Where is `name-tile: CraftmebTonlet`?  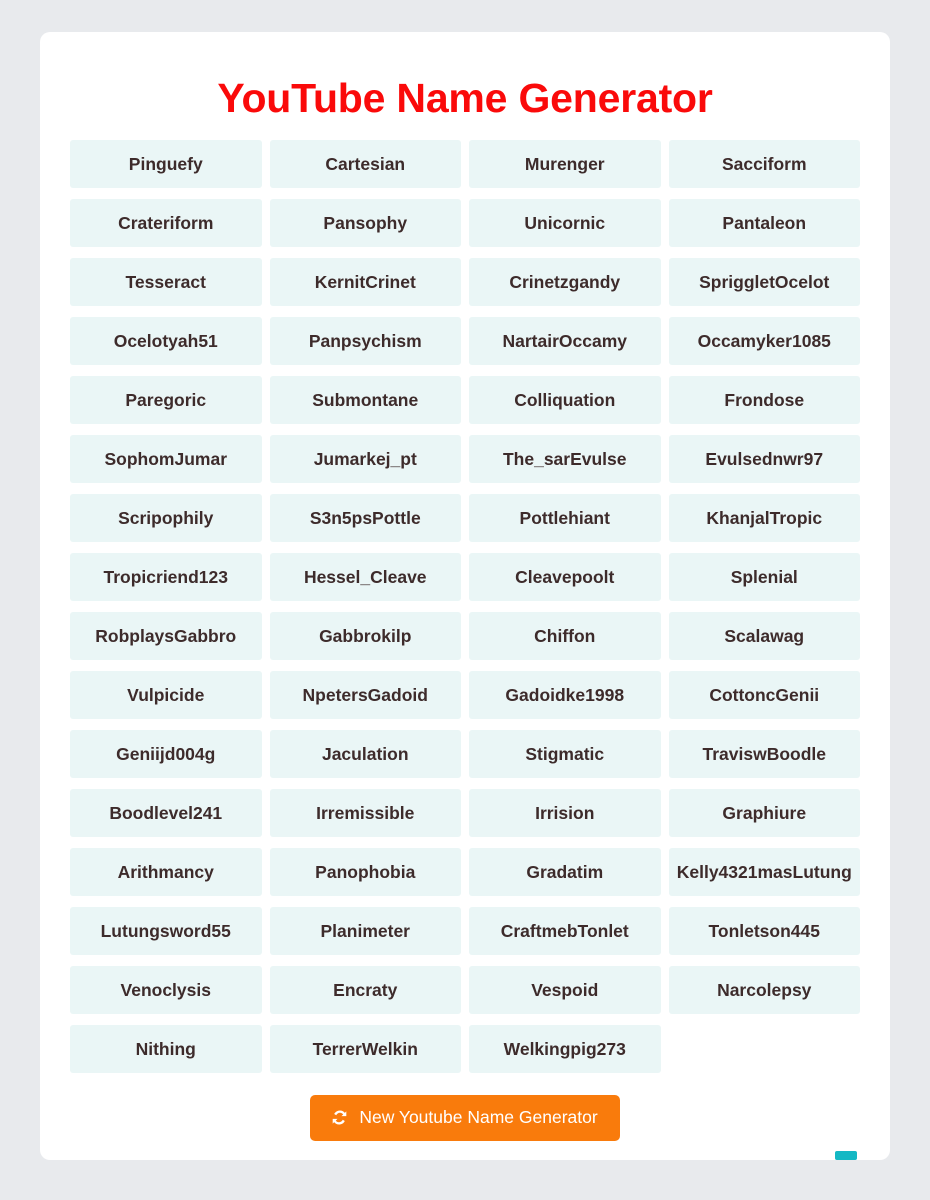 name-tile: CraftmebTonlet is located at coordinates (565, 931).